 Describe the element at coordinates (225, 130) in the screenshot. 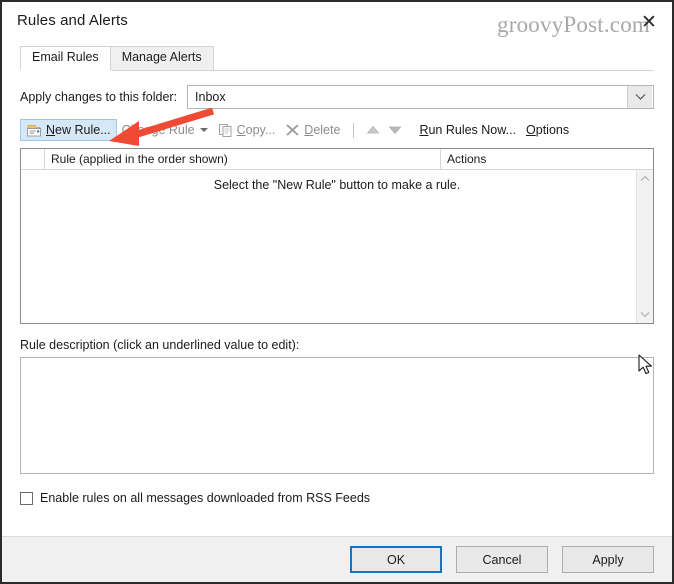

I see `copy-icon` at that location.